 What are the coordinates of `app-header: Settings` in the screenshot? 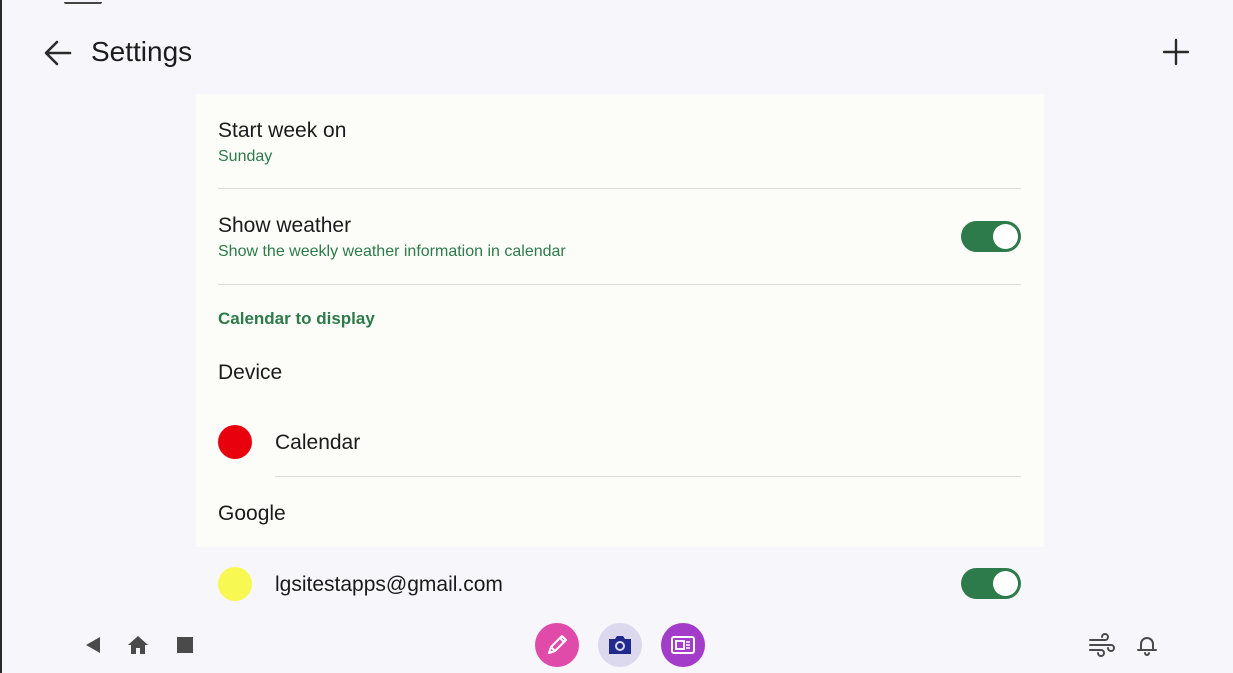 It's located at (617, 50).